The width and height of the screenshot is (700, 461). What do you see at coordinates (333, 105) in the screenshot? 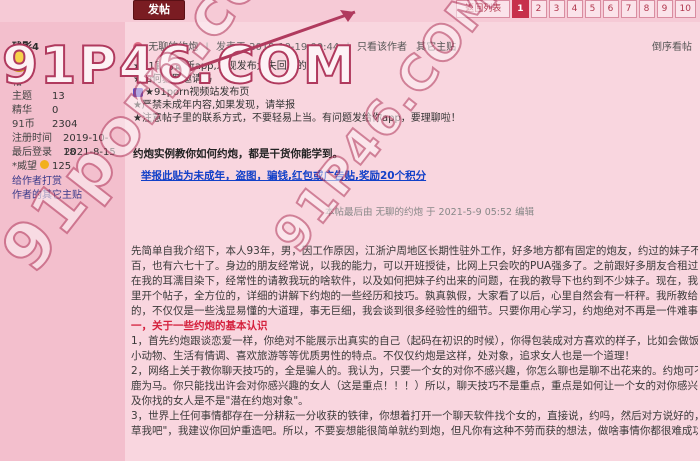
I see `notice-line: ★严禁未成年内容,如果发现，请举报` at bounding box center [333, 105].